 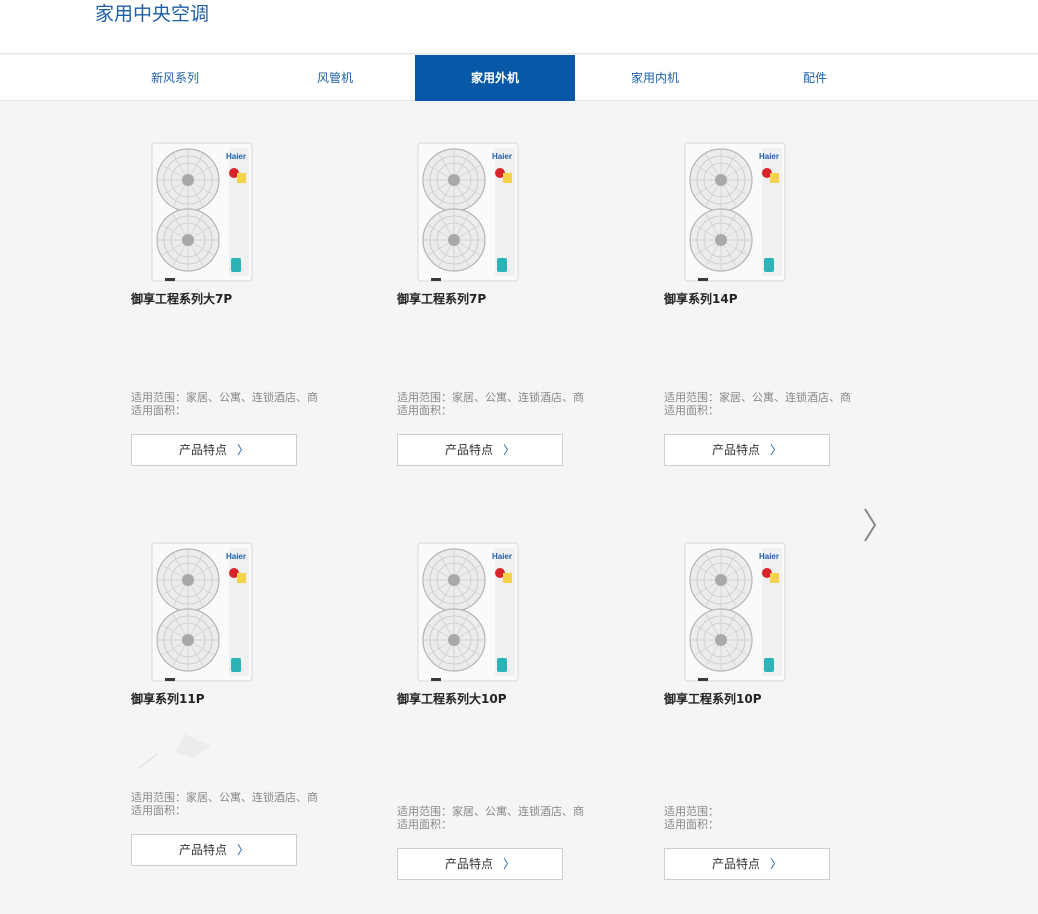 I want to click on decorative-mark, so click(x=174, y=751).